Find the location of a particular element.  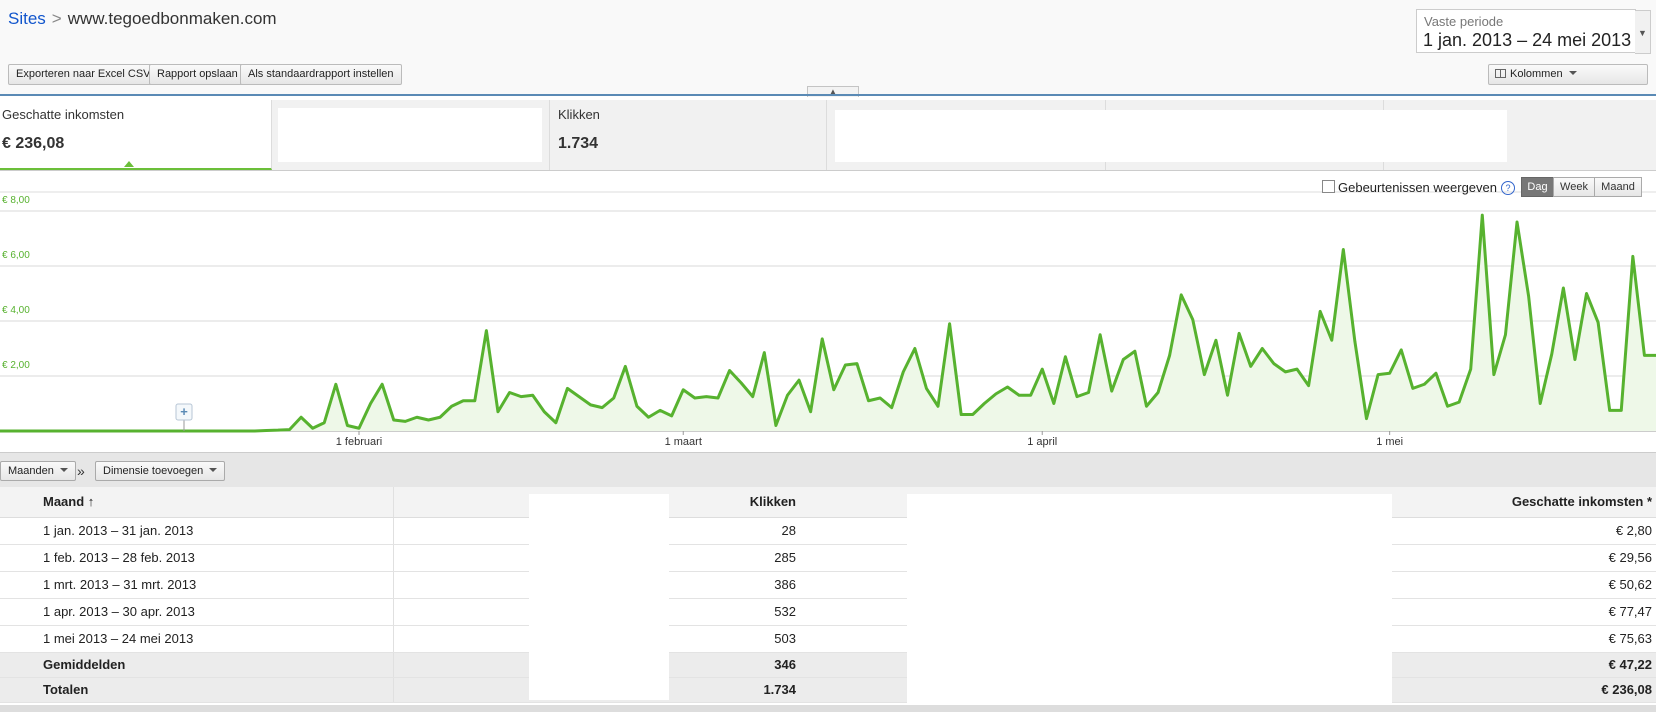

scorecard-title: Geschatte inkomsten is located at coordinates (63, 114).